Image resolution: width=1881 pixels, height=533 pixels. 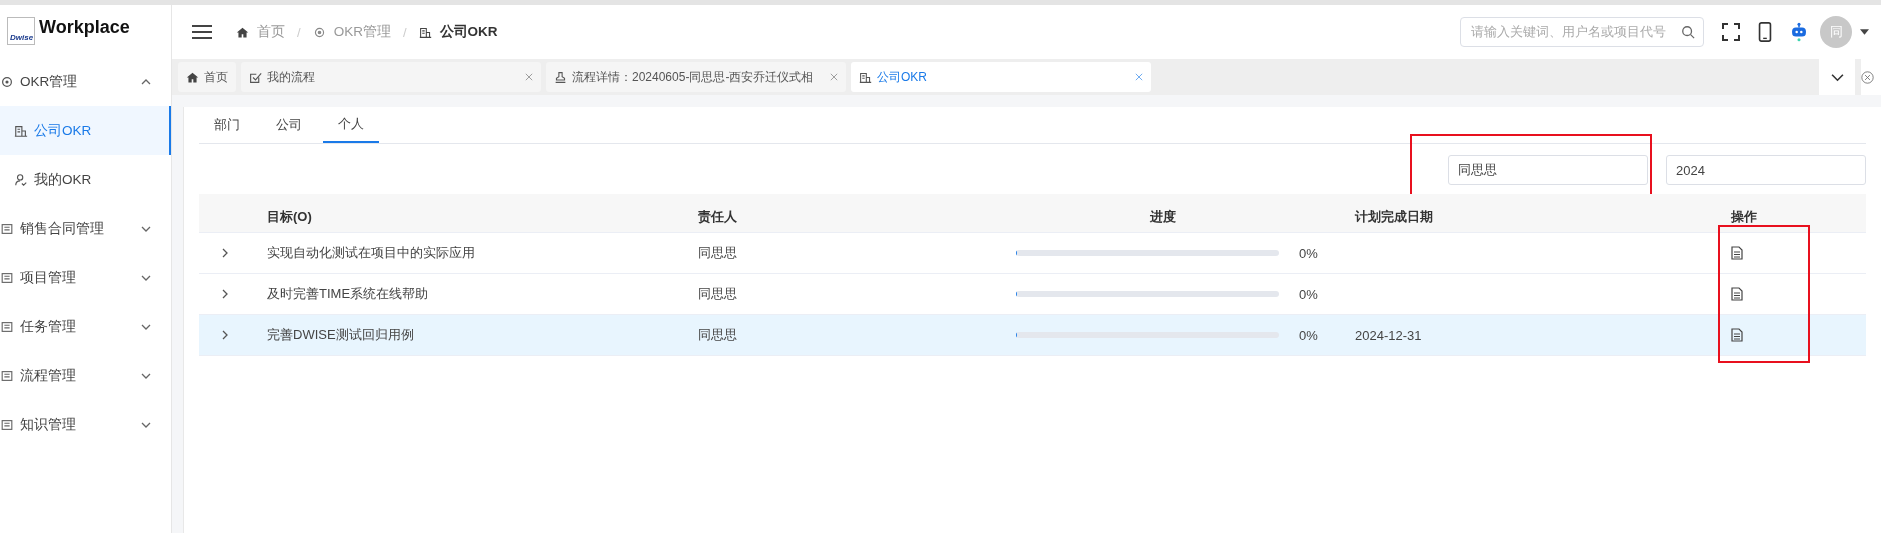 What do you see at coordinates (85, 81) in the screenshot?
I see `menu-item: OKR管理` at bounding box center [85, 81].